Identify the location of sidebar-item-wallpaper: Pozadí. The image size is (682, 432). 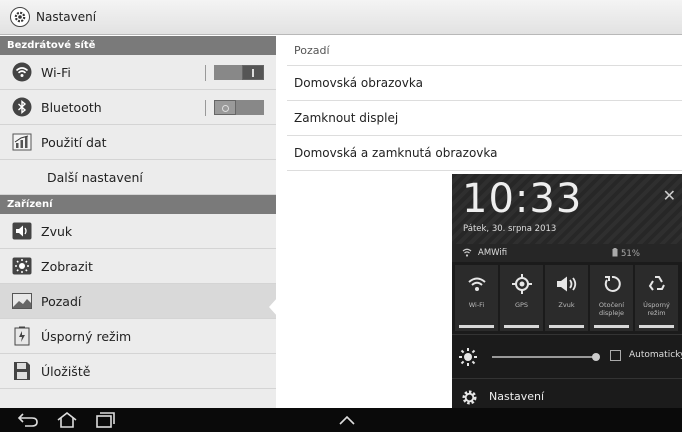
(138, 301).